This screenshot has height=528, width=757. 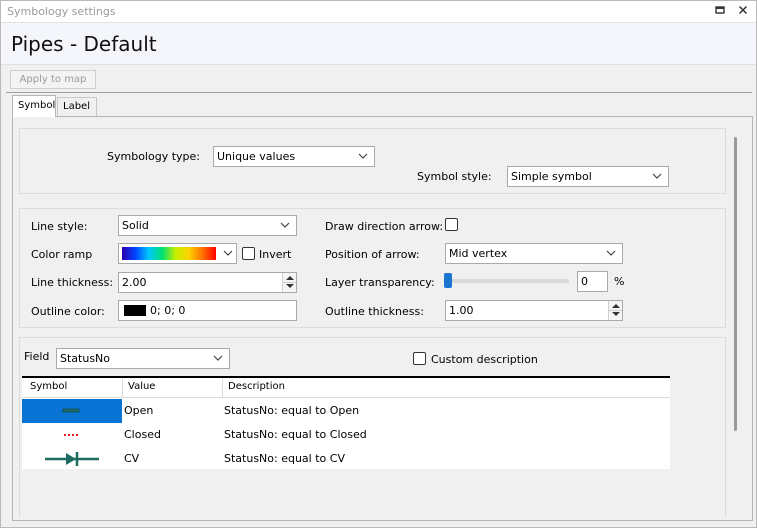 What do you see at coordinates (168, 310) in the screenshot?
I see `outline-color-value: 0; 0; 0` at bounding box center [168, 310].